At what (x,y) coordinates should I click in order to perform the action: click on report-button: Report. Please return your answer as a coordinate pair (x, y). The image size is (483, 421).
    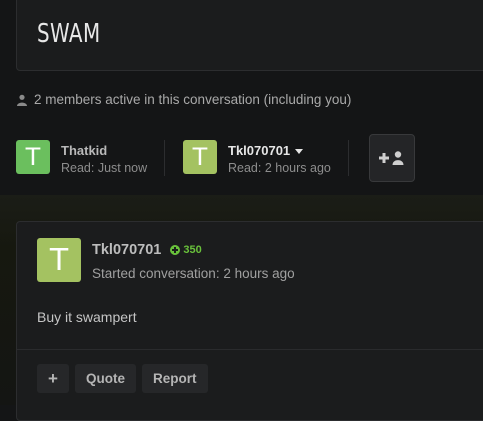
    Looking at the image, I should click on (175, 378).